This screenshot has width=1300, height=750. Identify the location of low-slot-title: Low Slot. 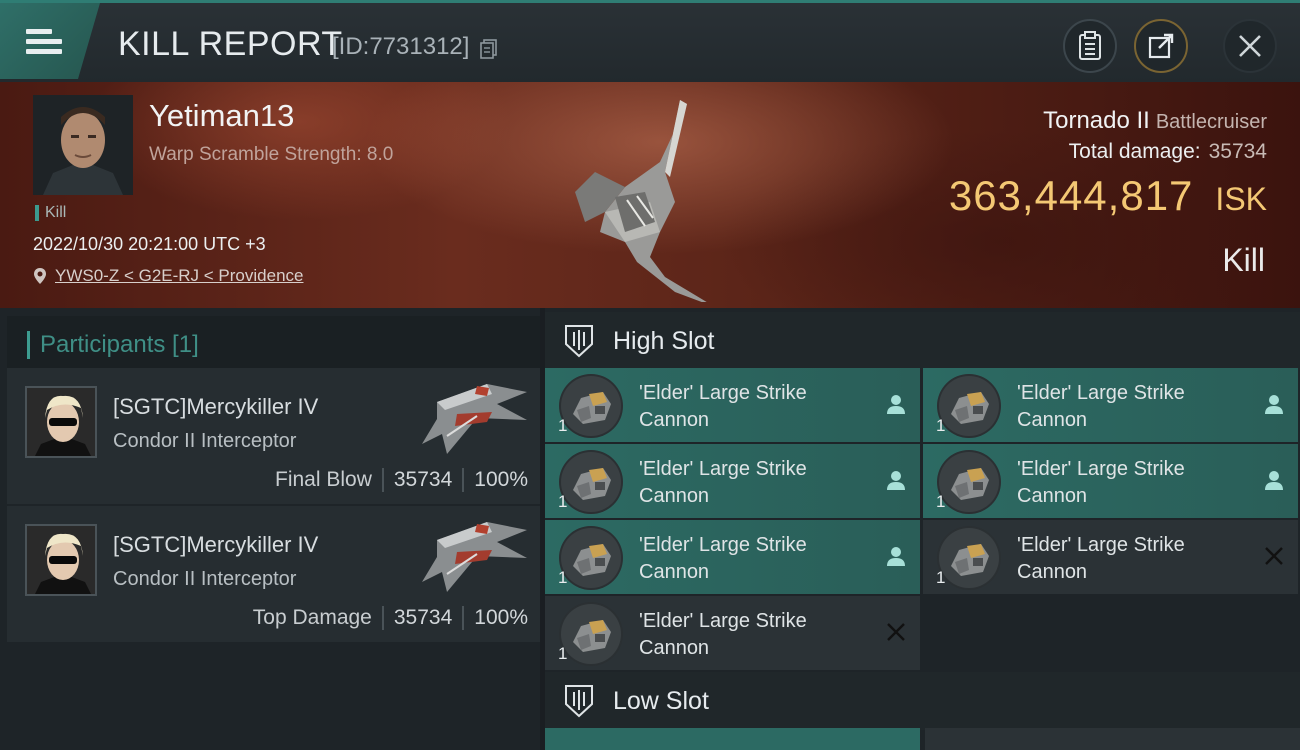
(661, 700).